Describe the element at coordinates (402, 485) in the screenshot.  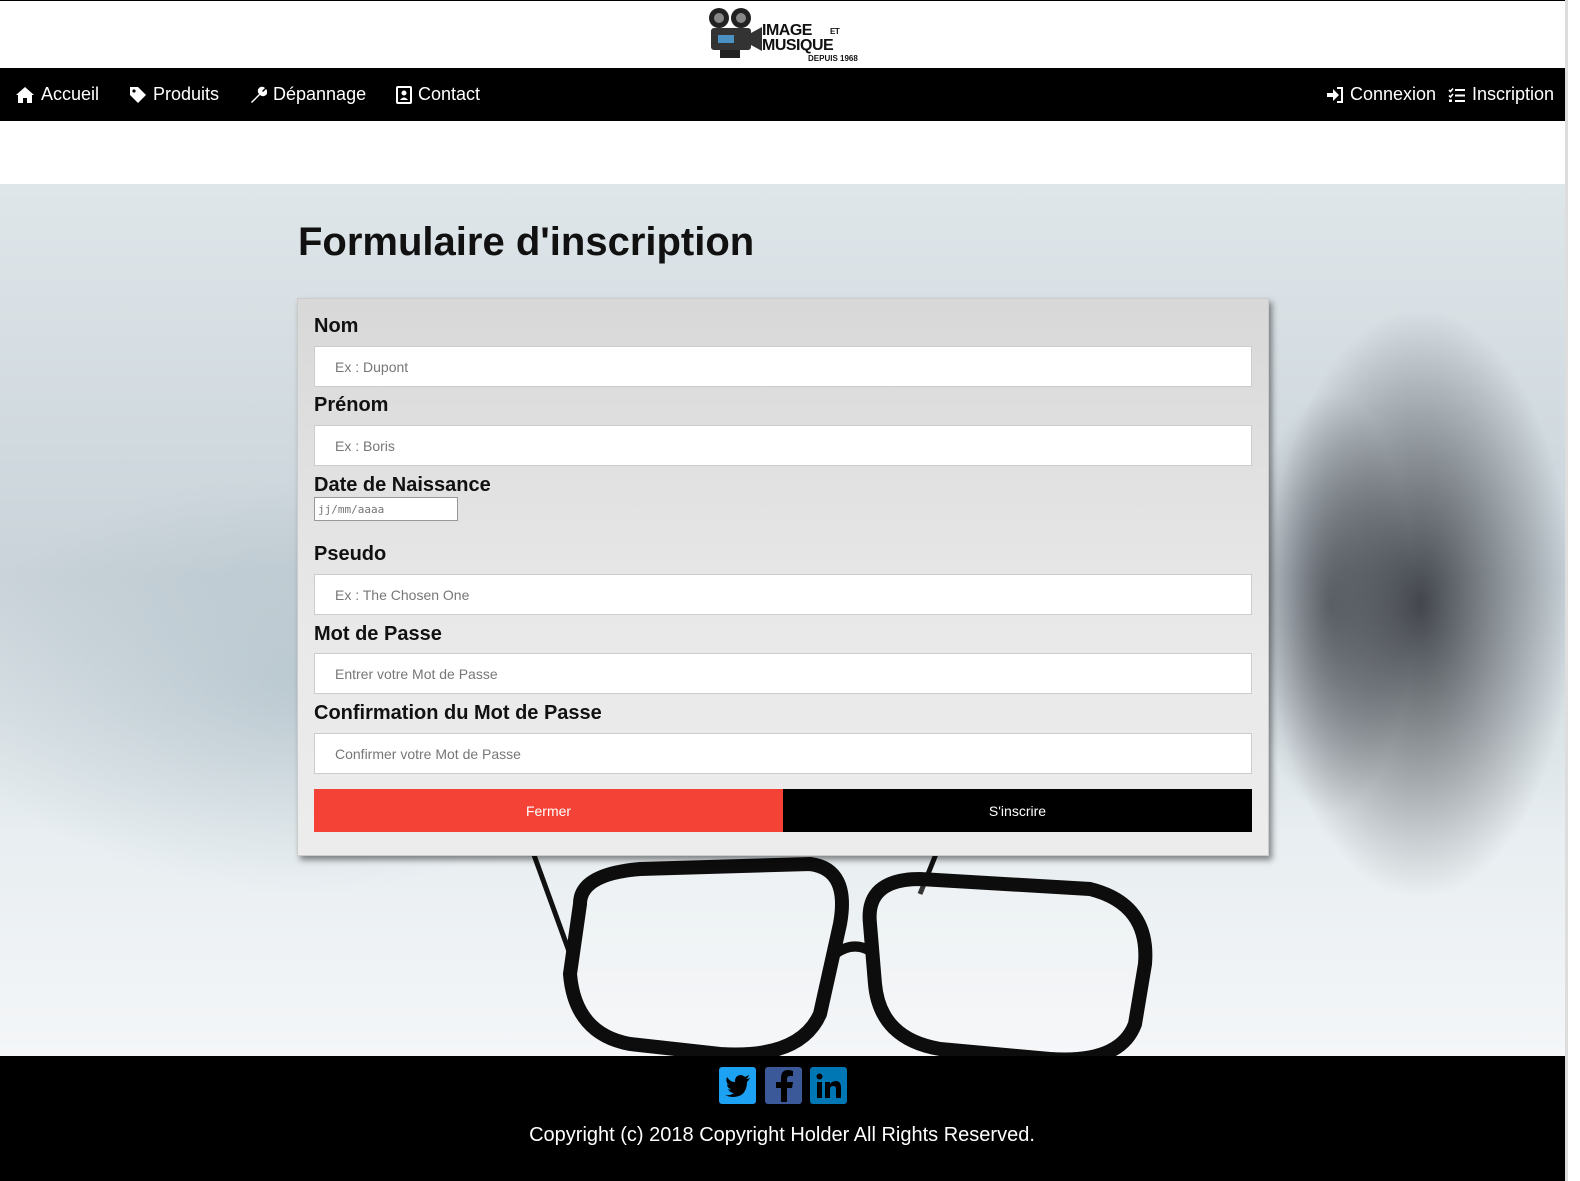
I see `date-label: Date de Naissance` at that location.